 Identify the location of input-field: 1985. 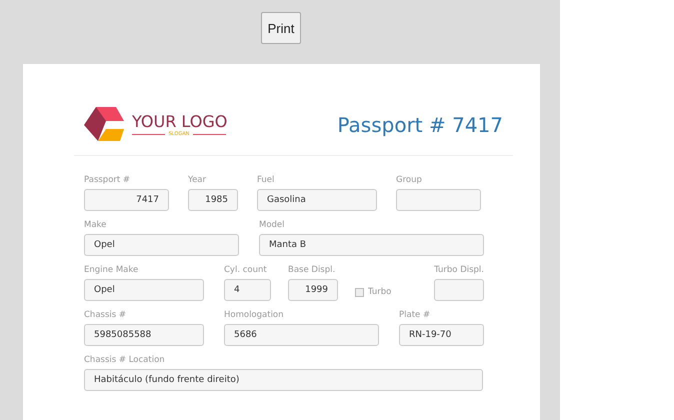
(213, 200).